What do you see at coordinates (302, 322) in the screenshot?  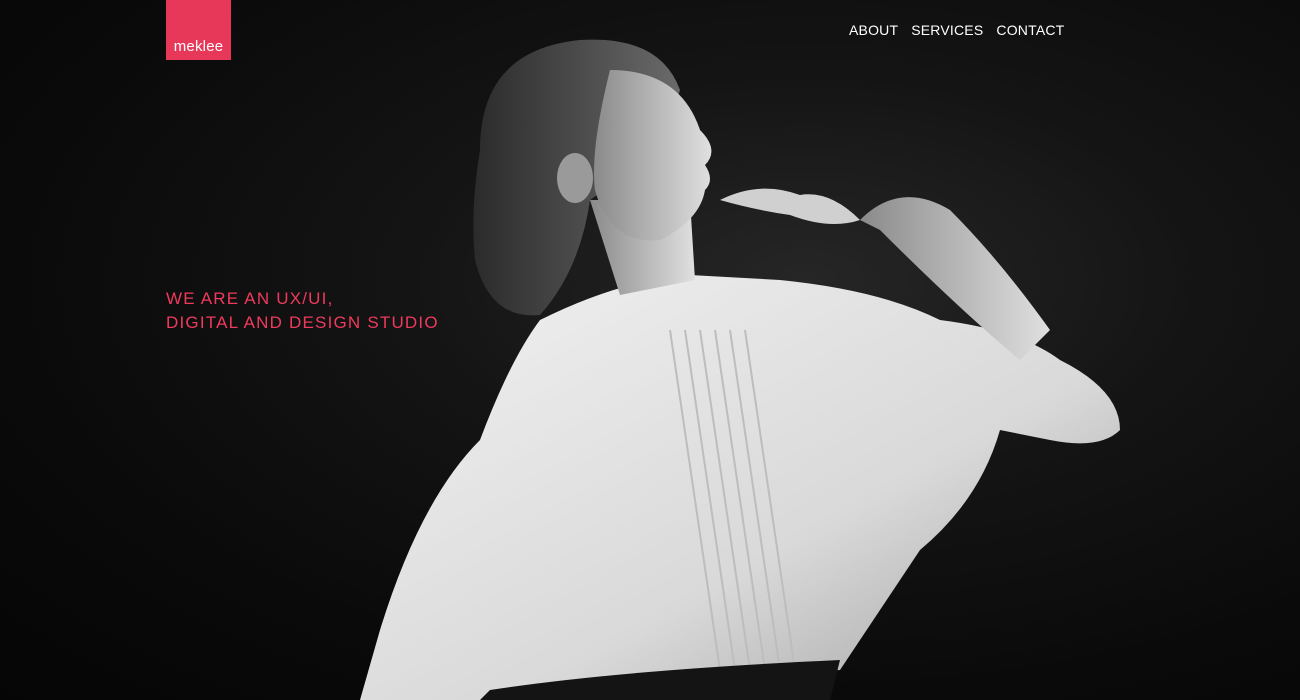 I see `hero-tagline-line-2: DIGITAL AND DESIGN STUDIO` at bounding box center [302, 322].